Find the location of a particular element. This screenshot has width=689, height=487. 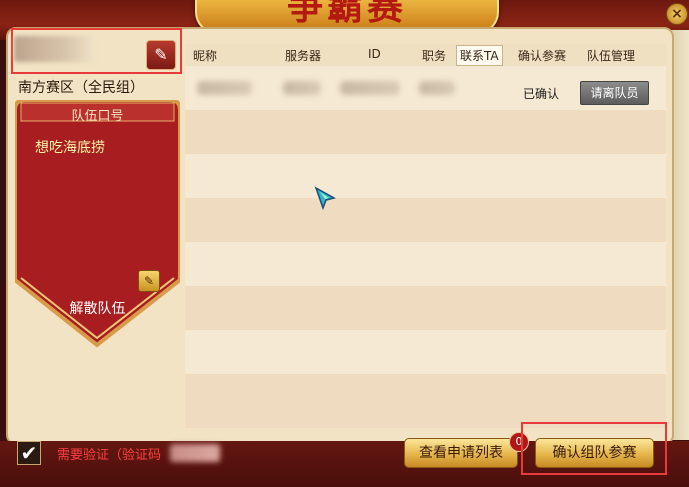

blurred-server is located at coordinates (302, 88).